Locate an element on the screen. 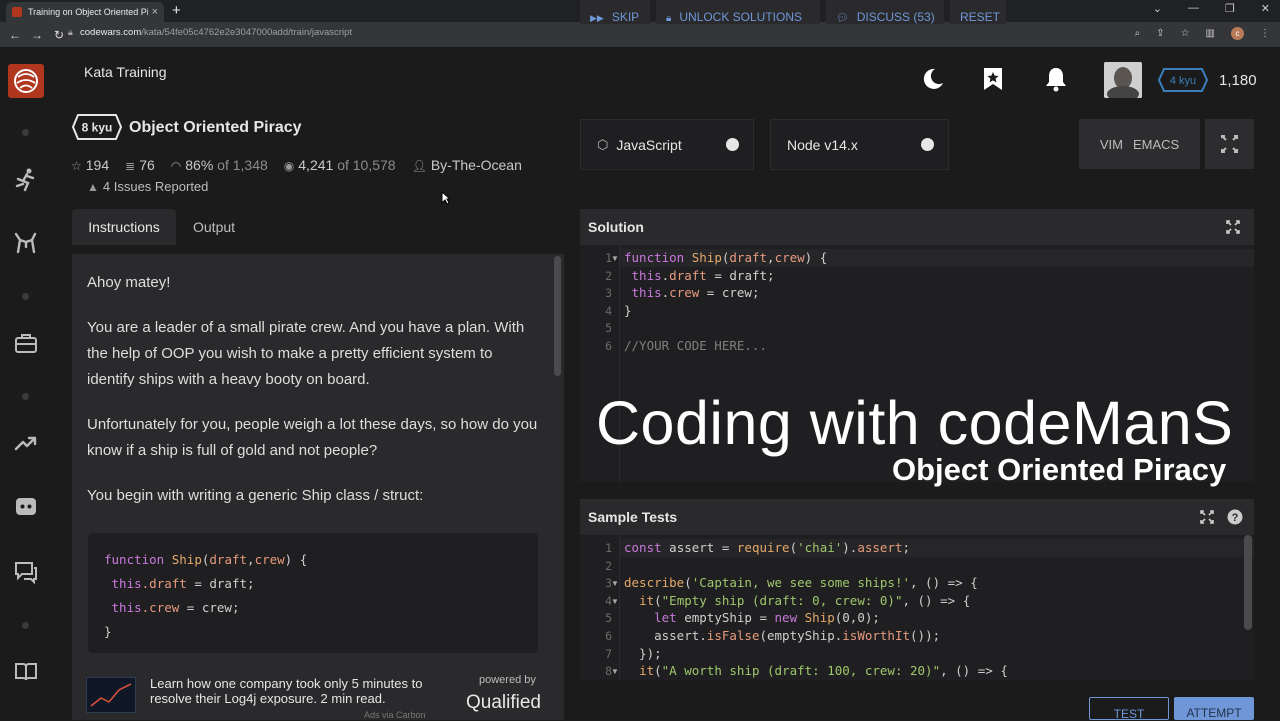  completed-target-icon: ◉ is located at coordinates (289, 166).